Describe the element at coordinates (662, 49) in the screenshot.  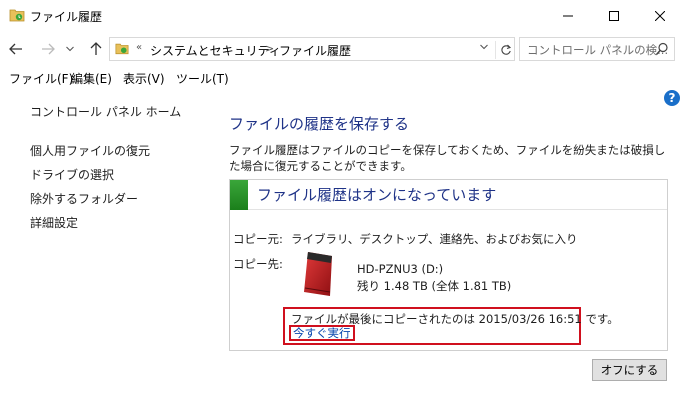
I see `search-icon` at that location.